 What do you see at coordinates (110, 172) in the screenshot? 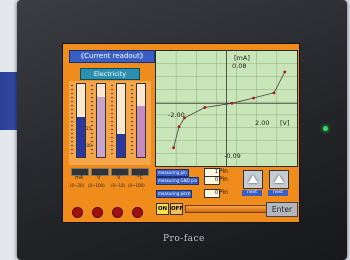
I see `value-plates` at bounding box center [110, 172].